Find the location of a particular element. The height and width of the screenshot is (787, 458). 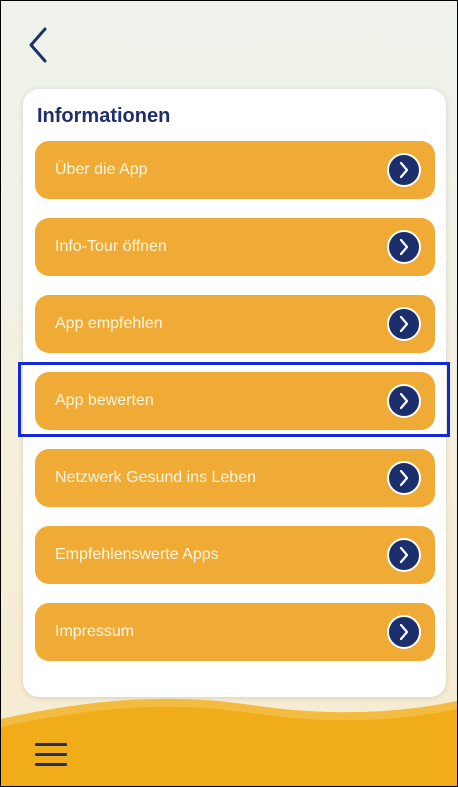

menu-item-info-tour: Info-Tour öffnen is located at coordinates (235, 247).